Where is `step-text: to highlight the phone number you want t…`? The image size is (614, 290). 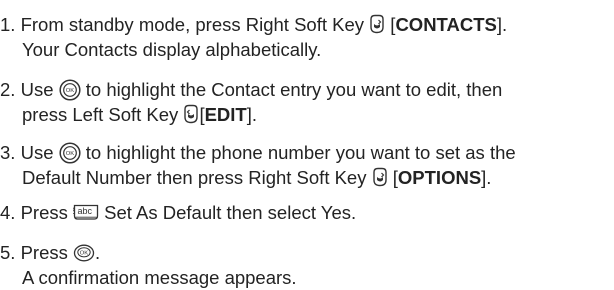
step-text: to highlight the phone number you want t… is located at coordinates (300, 152).